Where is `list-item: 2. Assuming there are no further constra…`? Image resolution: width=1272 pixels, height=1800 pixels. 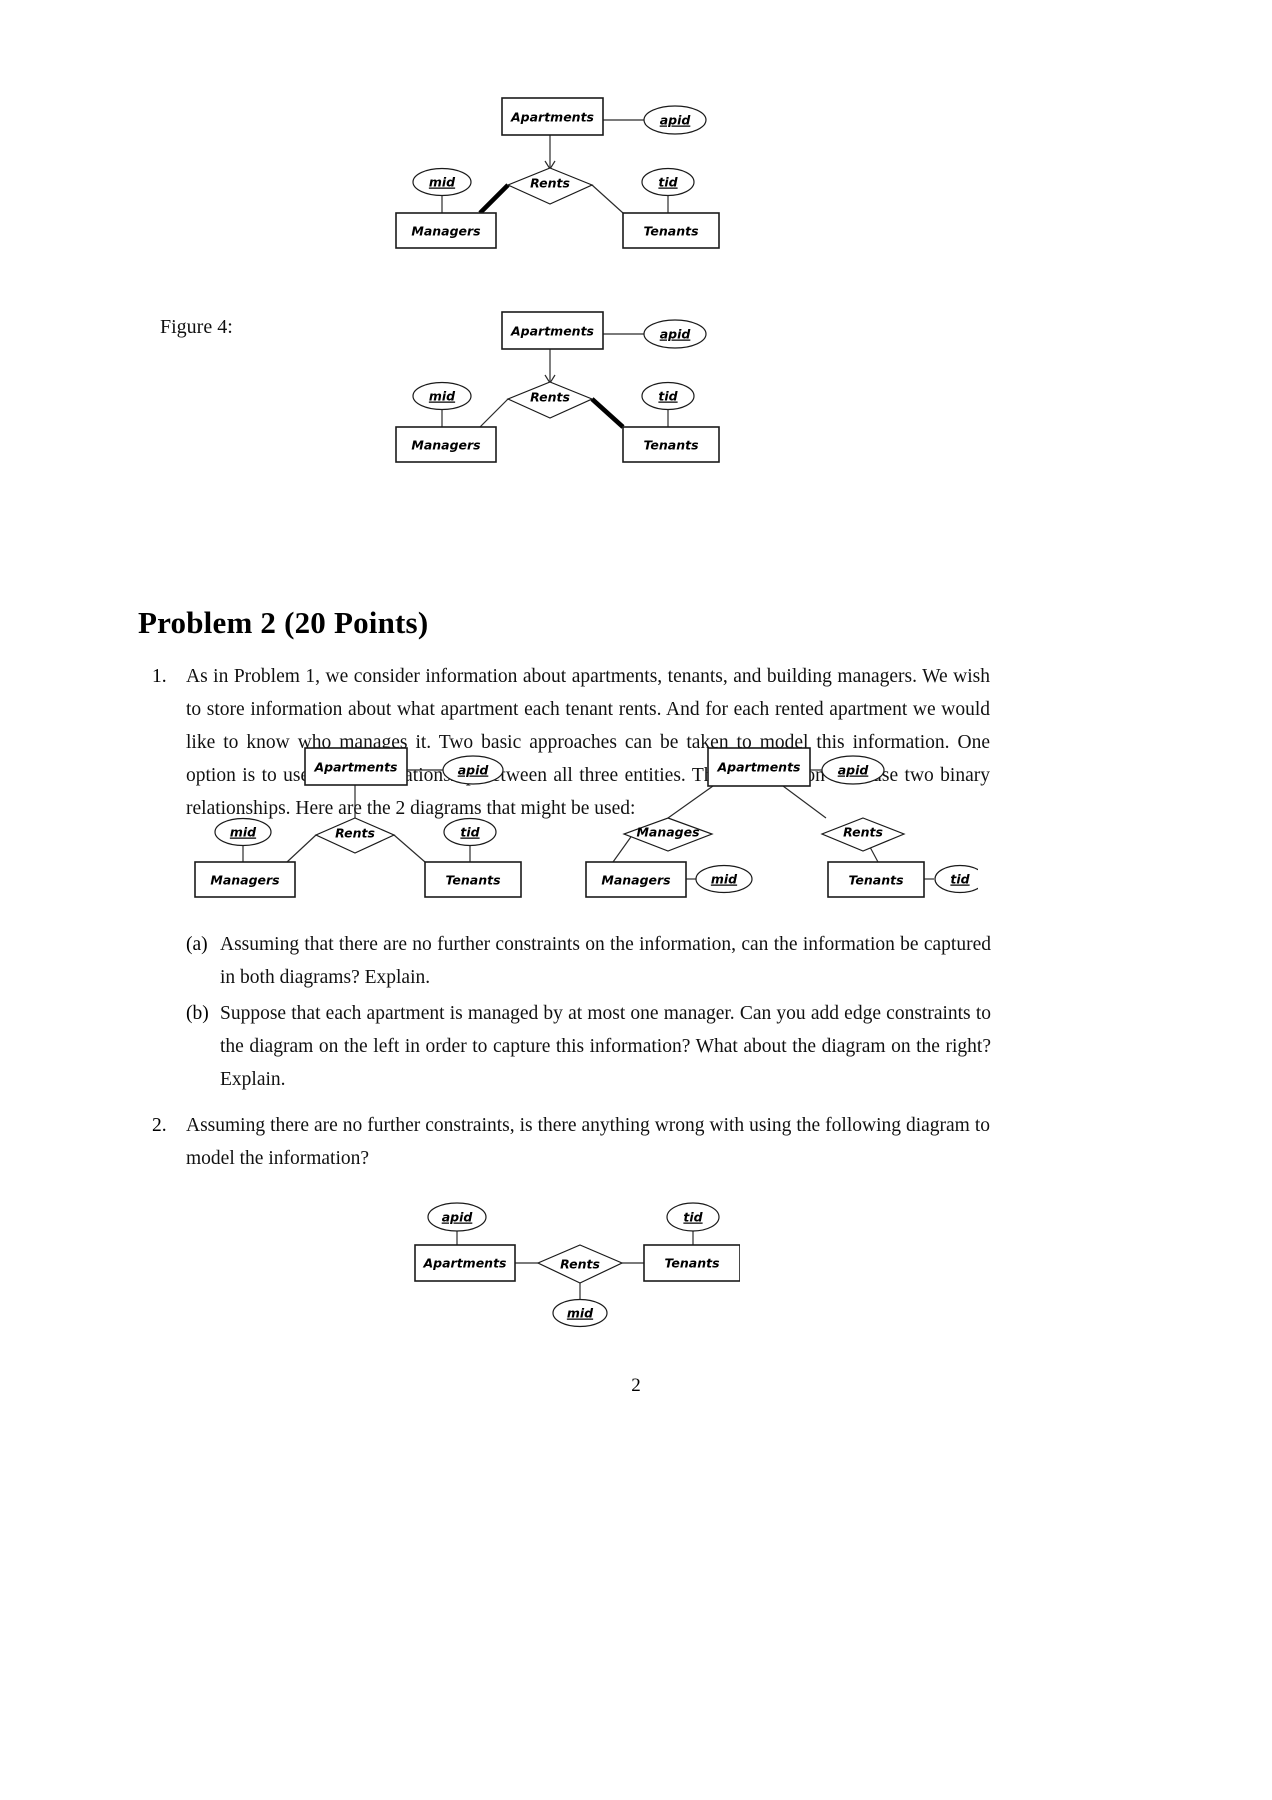 list-item: 2. Assuming there are no further constra… is located at coordinates (571, 1142).